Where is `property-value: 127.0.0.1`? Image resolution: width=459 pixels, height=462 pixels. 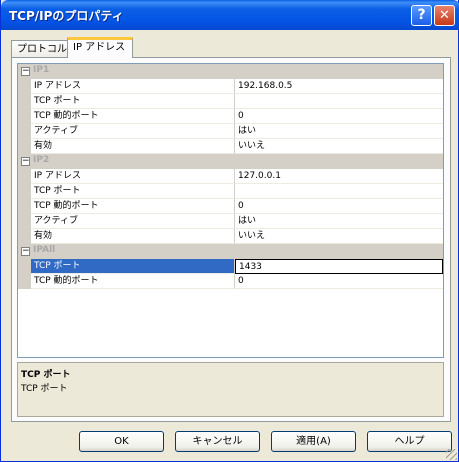
property-value: 127.0.0.1 is located at coordinates (339, 176).